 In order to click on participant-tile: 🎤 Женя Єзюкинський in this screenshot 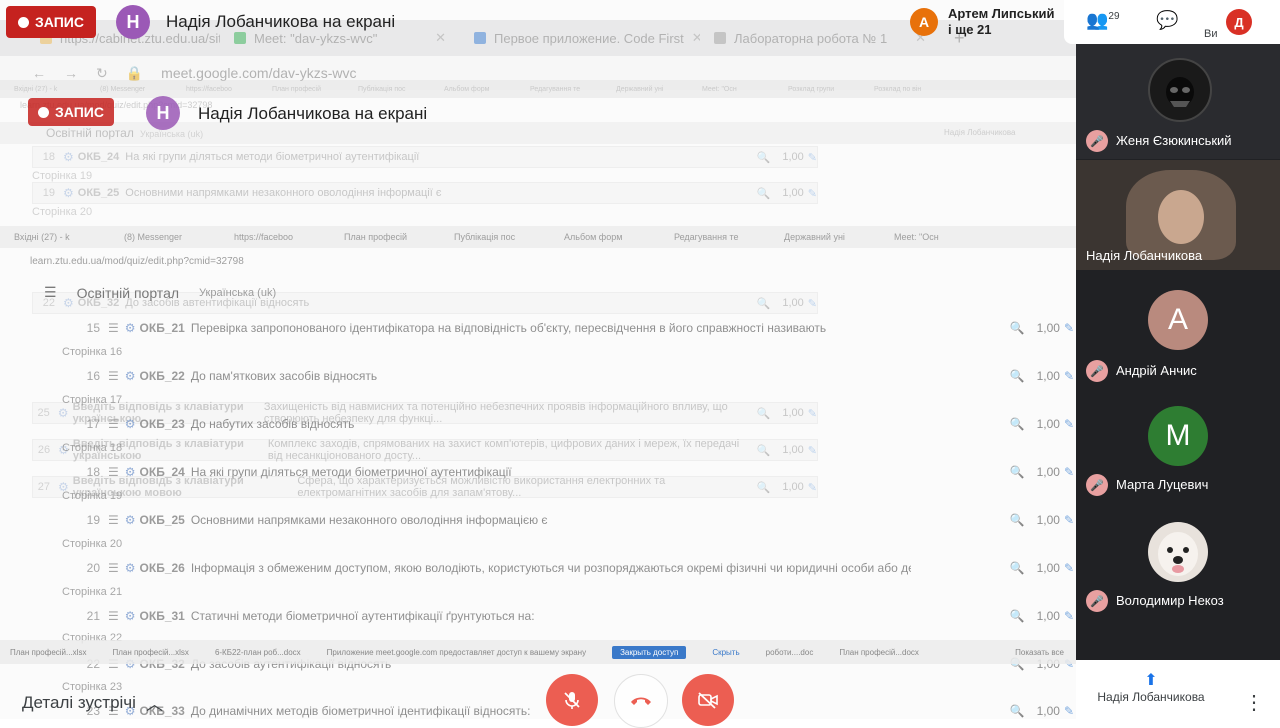, I will do `click(1178, 101)`.